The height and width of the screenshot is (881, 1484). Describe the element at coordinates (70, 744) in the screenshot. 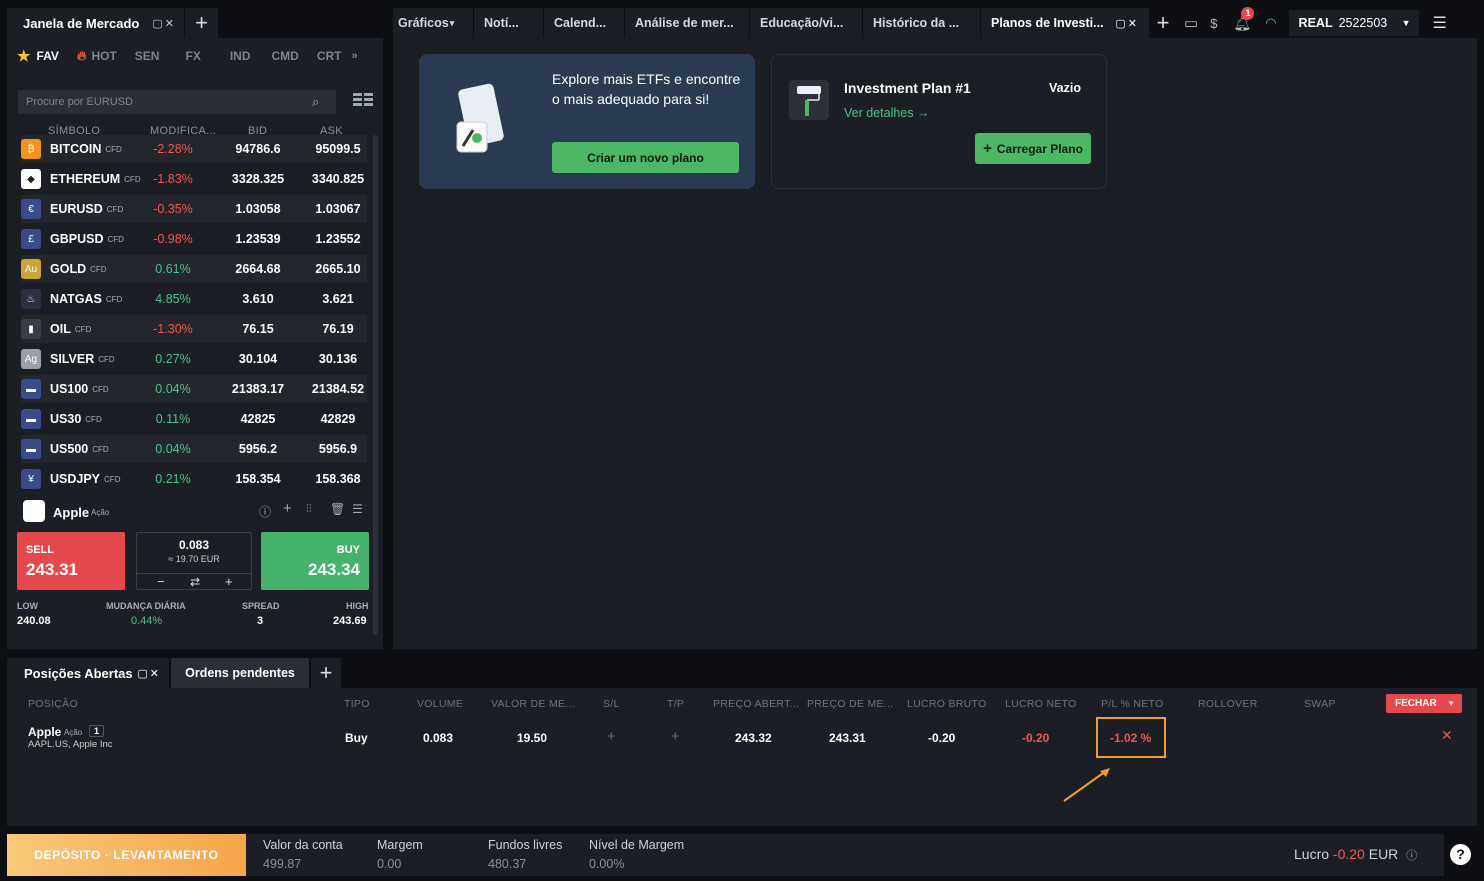

I see `position-sub: AAPL.US, Apple Inc` at that location.